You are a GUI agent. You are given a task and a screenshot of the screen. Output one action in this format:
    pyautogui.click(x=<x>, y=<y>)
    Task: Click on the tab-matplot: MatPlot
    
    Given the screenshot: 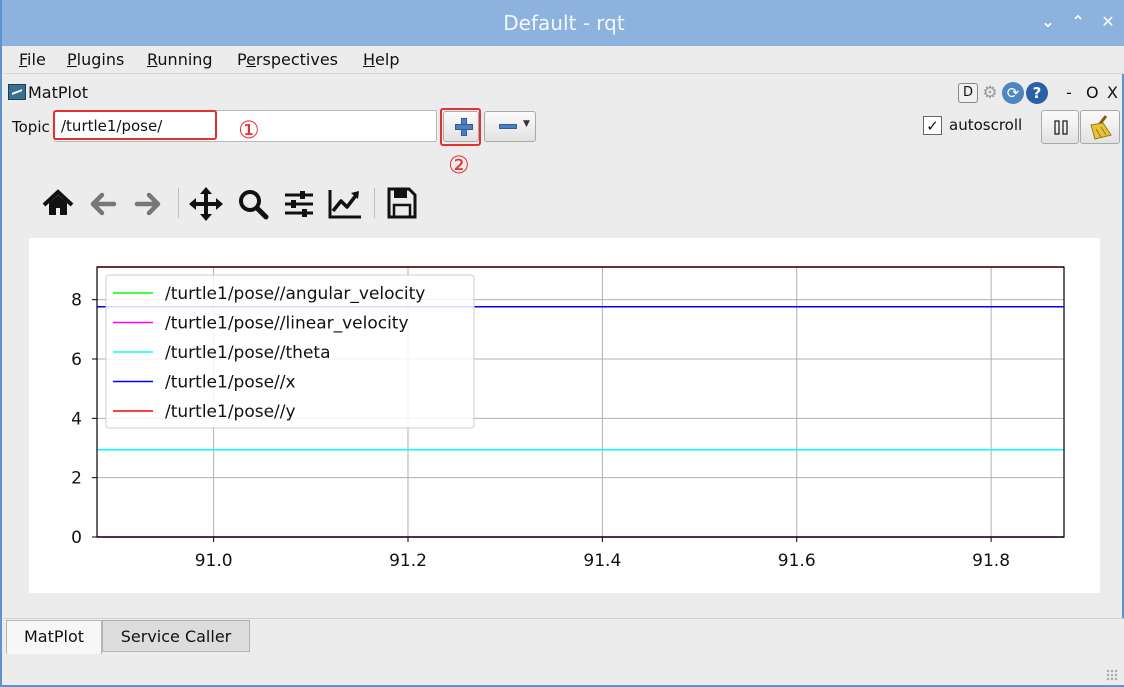 What is the action you would take?
    pyautogui.click(x=54, y=637)
    